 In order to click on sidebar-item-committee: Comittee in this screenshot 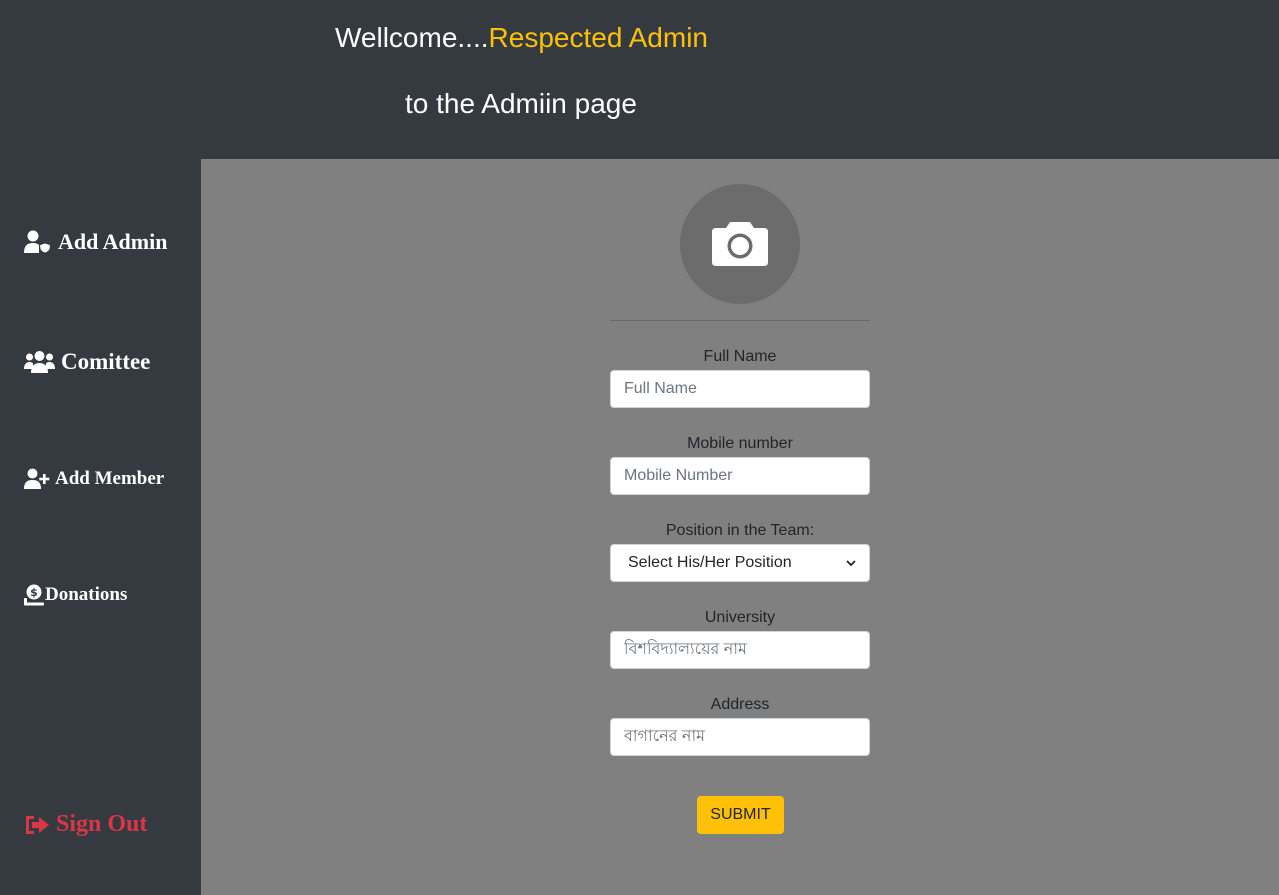, I will do `click(87, 362)`.